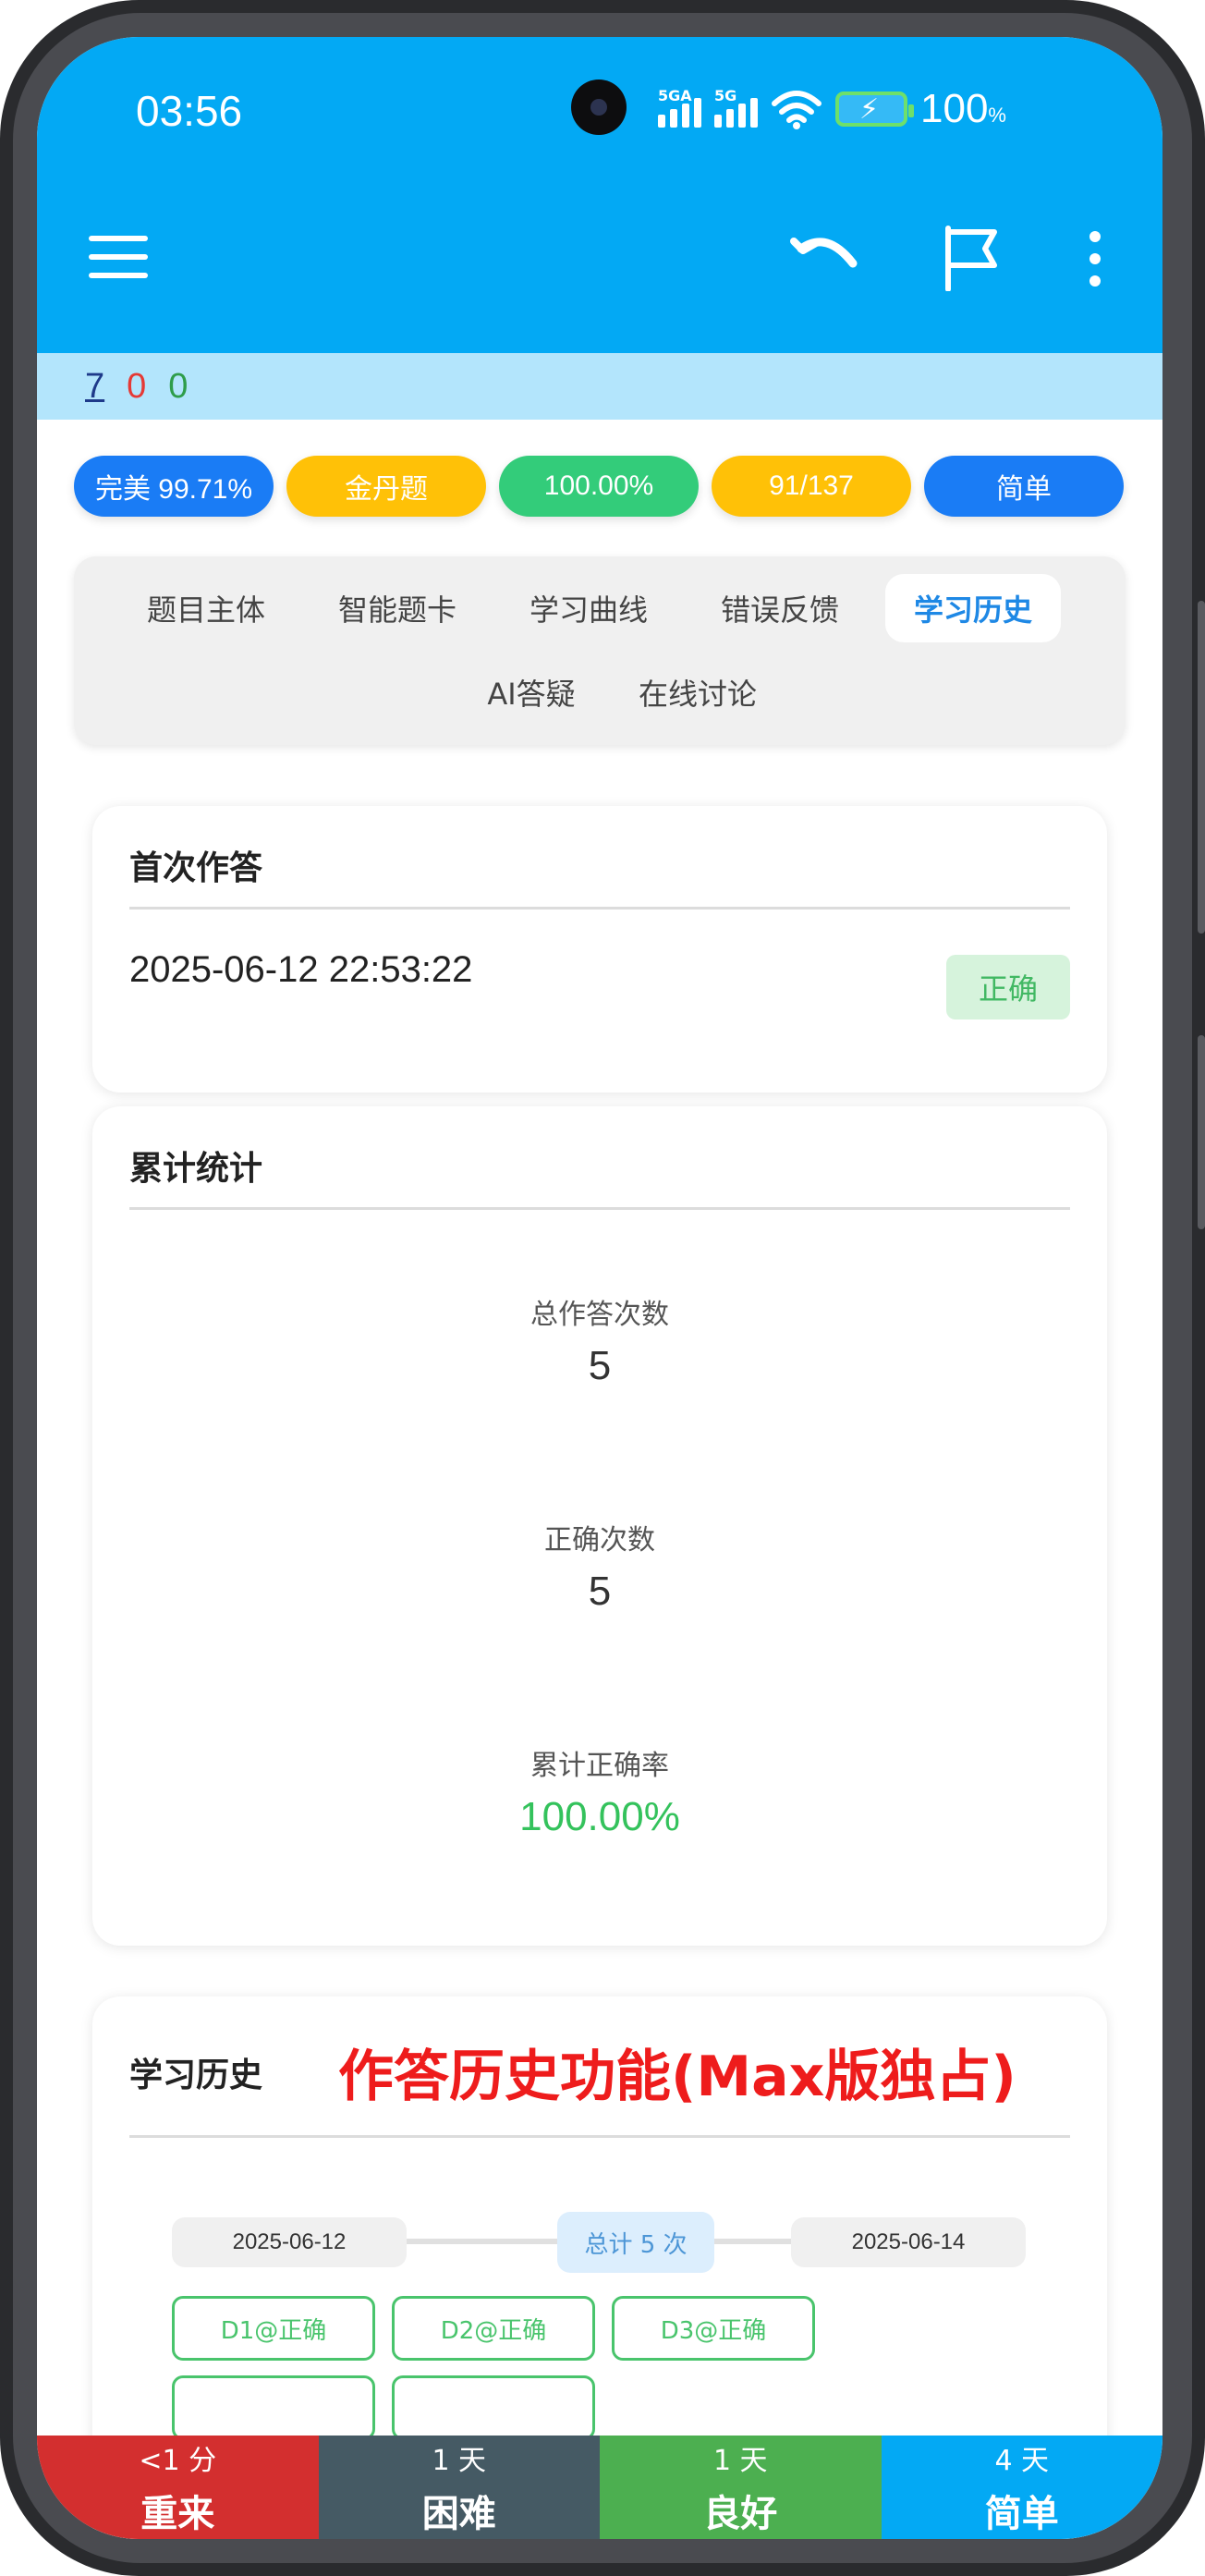 The image size is (1205, 2576). What do you see at coordinates (178, 2487) in the screenshot?
I see `again-button: <1 分 重来` at bounding box center [178, 2487].